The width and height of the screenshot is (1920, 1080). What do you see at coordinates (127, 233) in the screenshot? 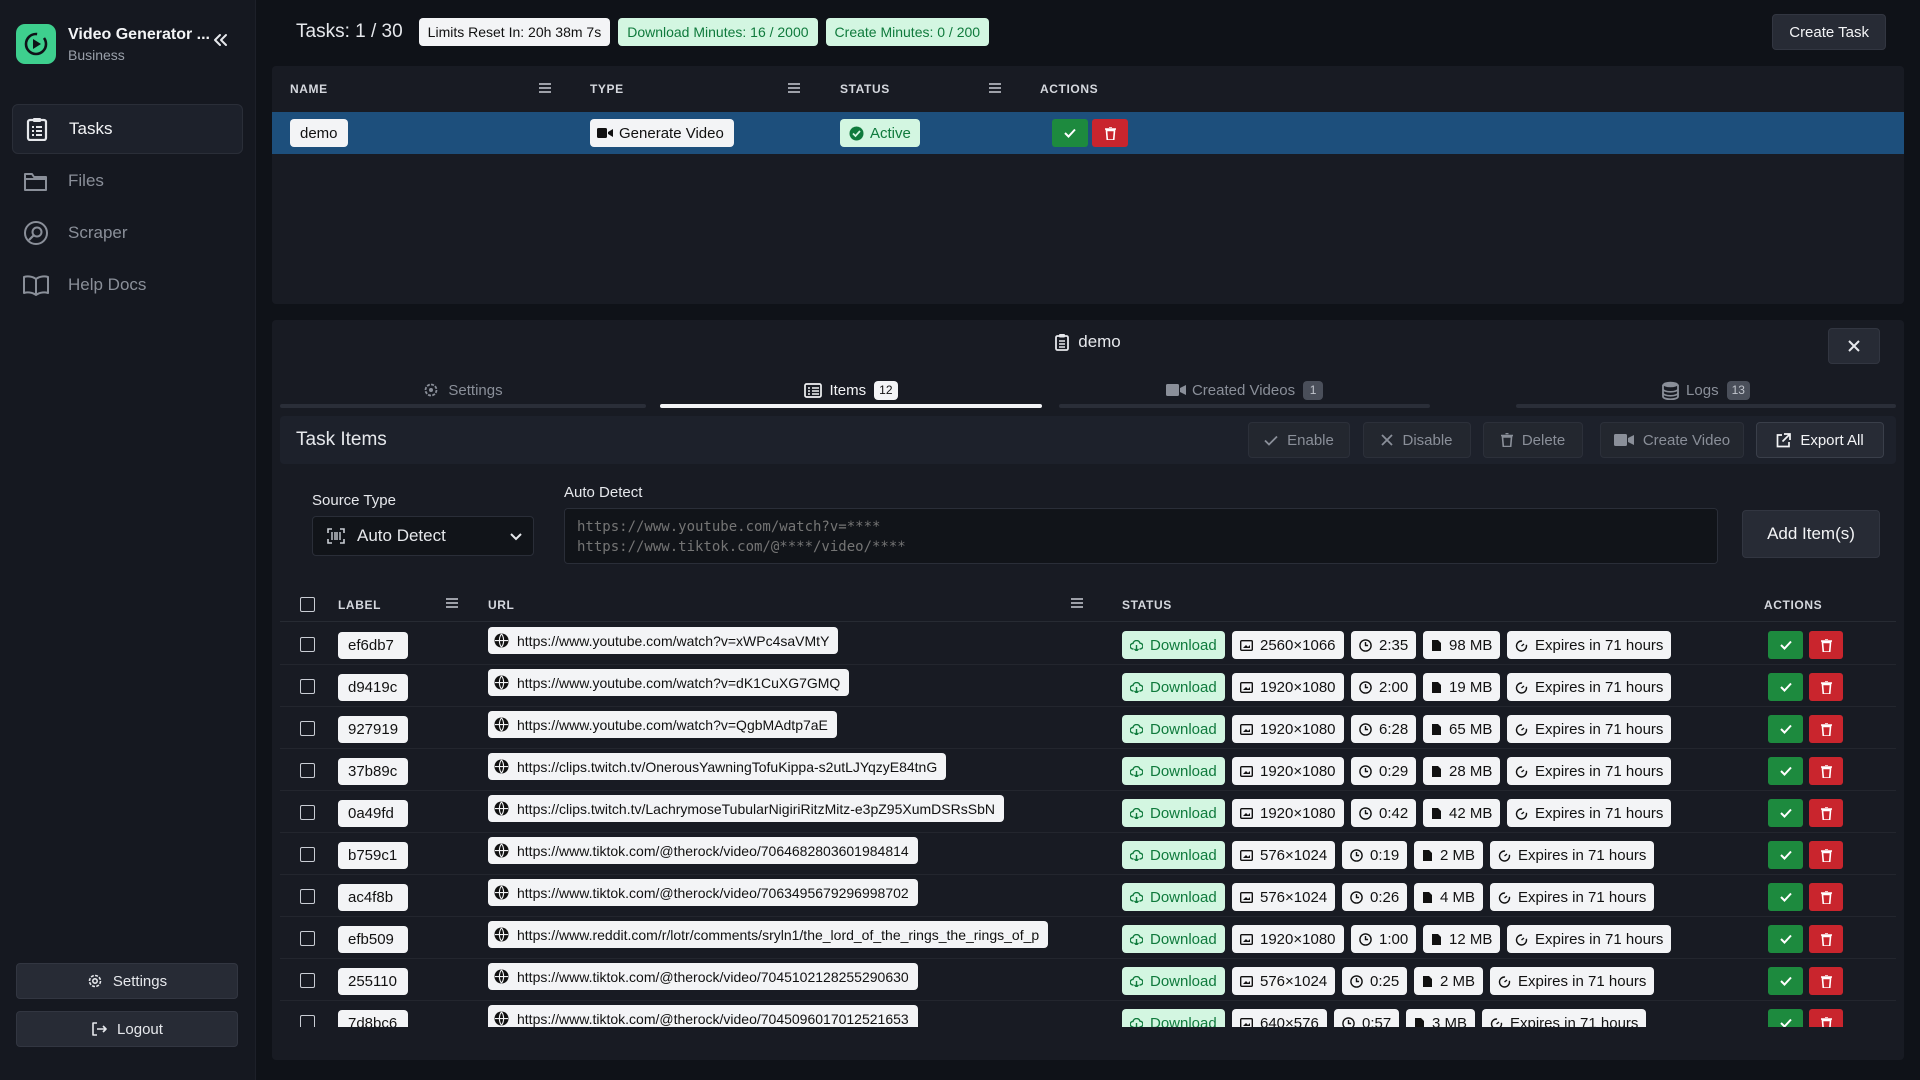
I see `sidebar-item-scraper: Scraper` at bounding box center [127, 233].